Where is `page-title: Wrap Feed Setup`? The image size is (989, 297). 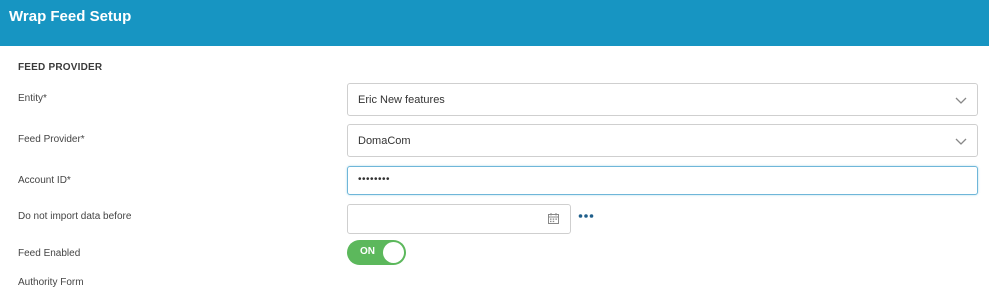
page-title: Wrap Feed Setup is located at coordinates (70, 16).